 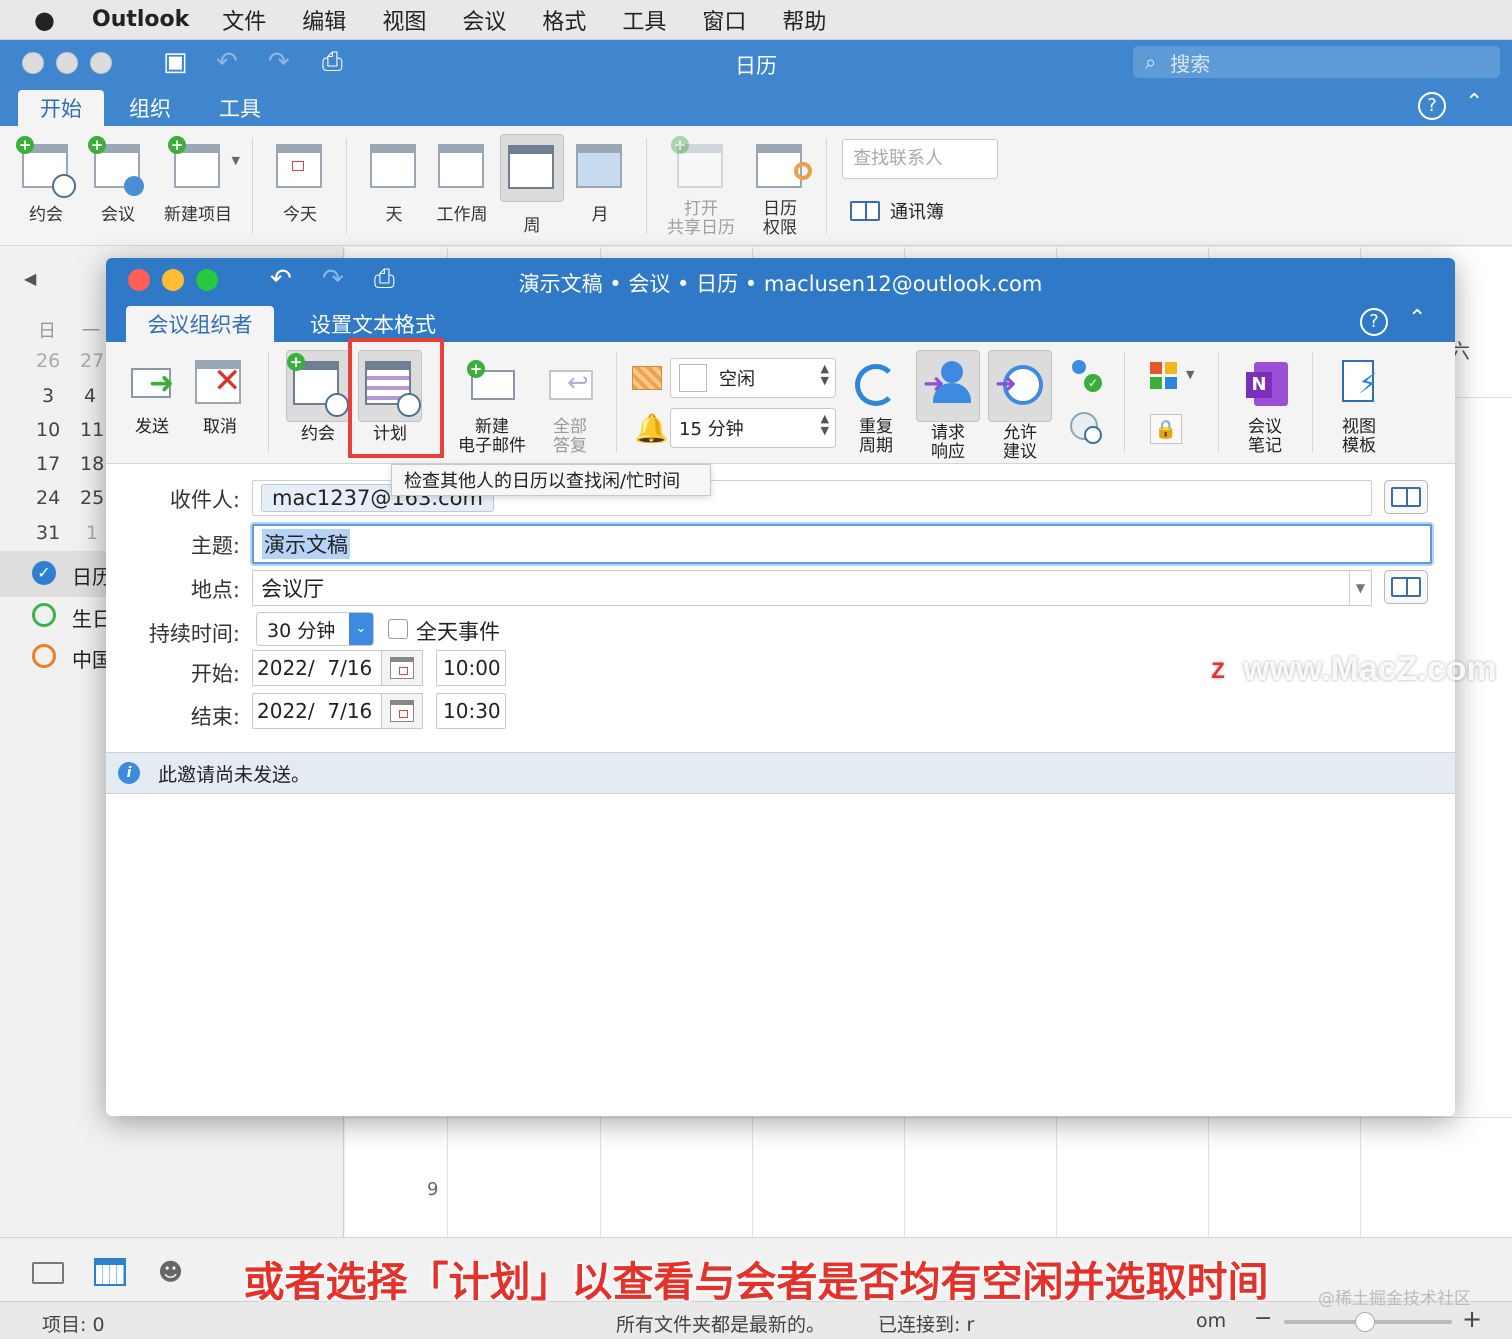 I want to click on menu-view: 视图, so click(x=404, y=20).